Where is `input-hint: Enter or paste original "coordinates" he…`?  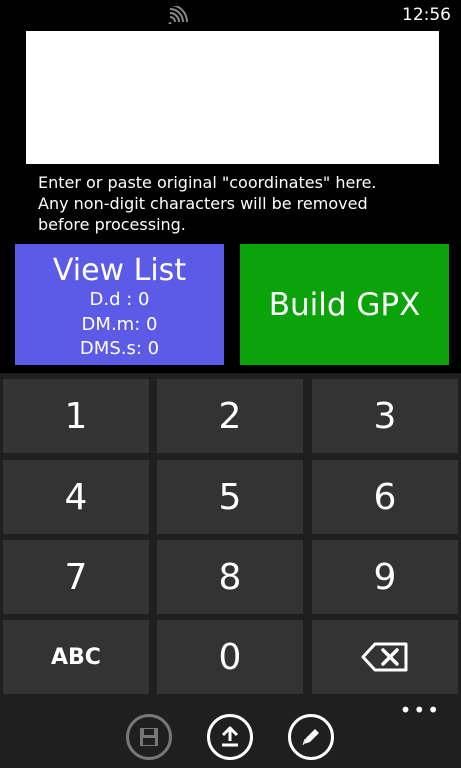 input-hint: Enter or paste original "coordinates" he… is located at coordinates (243, 203).